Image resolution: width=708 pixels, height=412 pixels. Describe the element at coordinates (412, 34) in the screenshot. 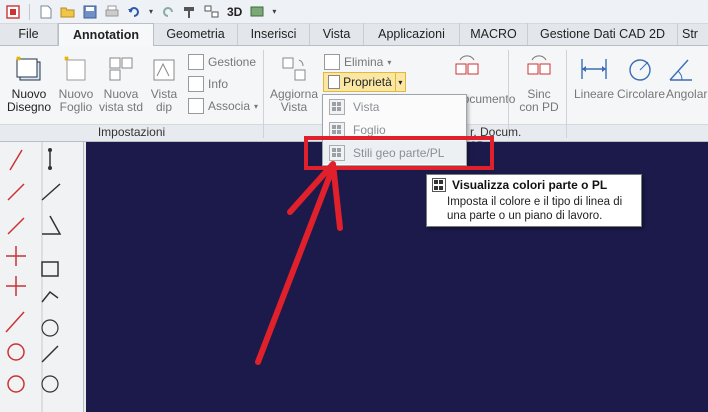

I see `tab-applicazioni: Applicazioni` at that location.